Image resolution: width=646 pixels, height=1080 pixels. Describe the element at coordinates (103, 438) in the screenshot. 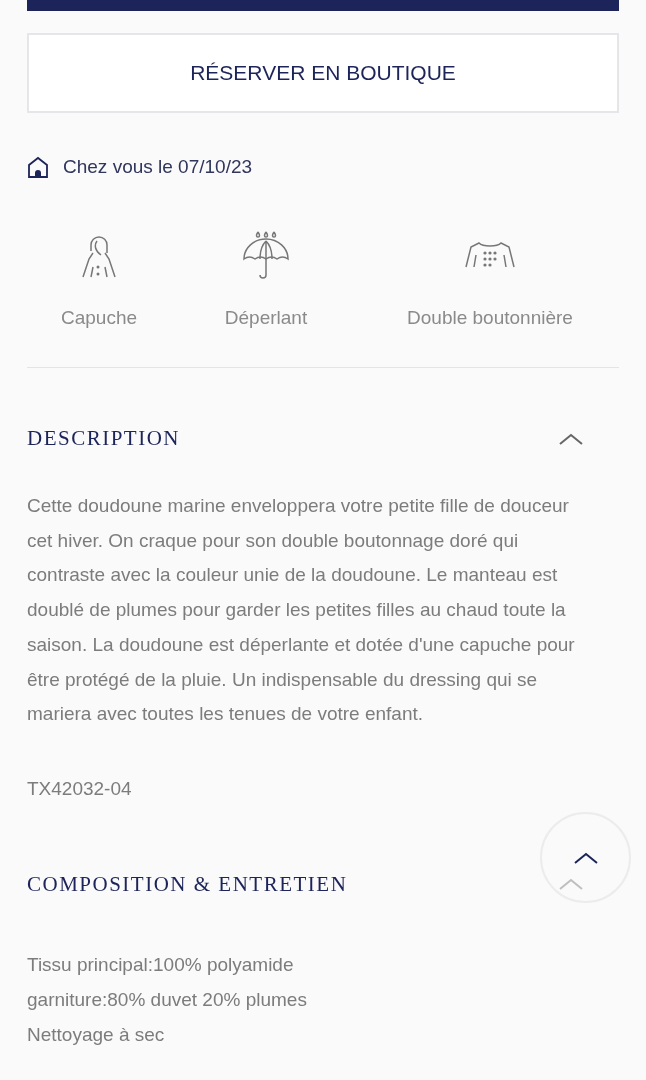

I see `section-title: DESCRIPTION` at that location.